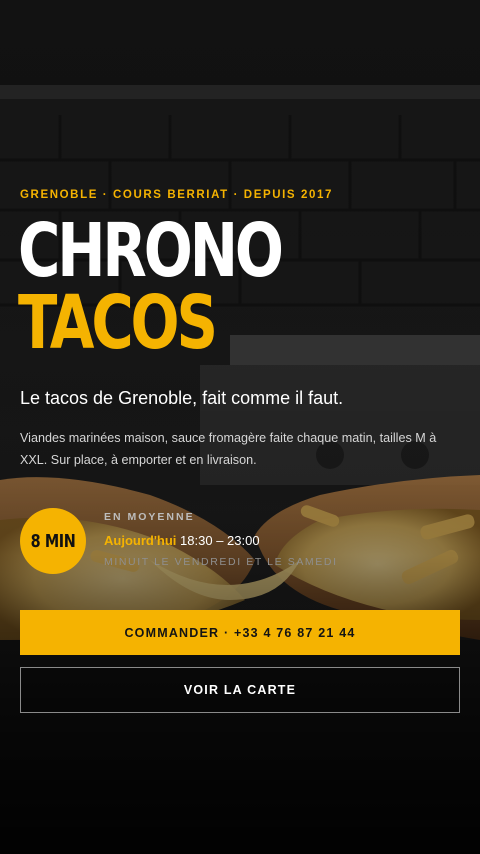 This screenshot has width=480, height=854. What do you see at coordinates (149, 517) in the screenshot?
I see `wait-time-label: EN MOYENNE` at bounding box center [149, 517].